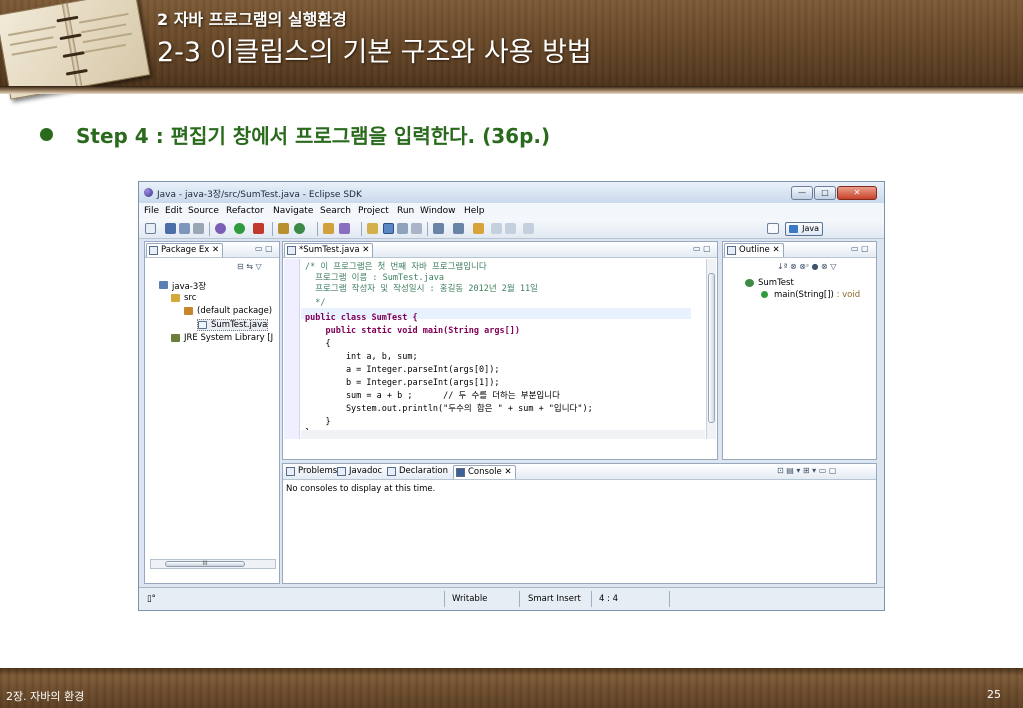 This screenshot has width=1023, height=708. Describe the element at coordinates (412, 331) in the screenshot. I see `code-line: public static void main(String args[])` at that location.